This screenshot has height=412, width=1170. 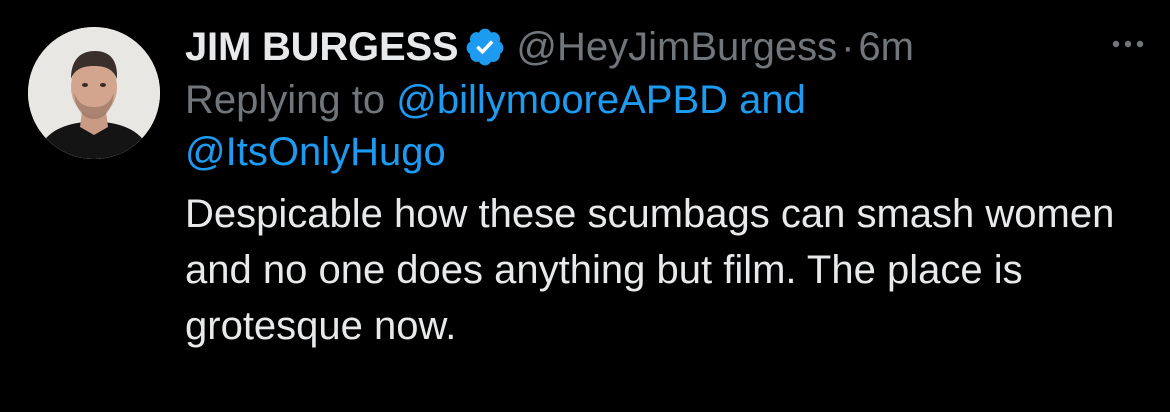 What do you see at coordinates (315, 152) in the screenshot?
I see `mention-link: @ItsOnlyHugo` at bounding box center [315, 152].